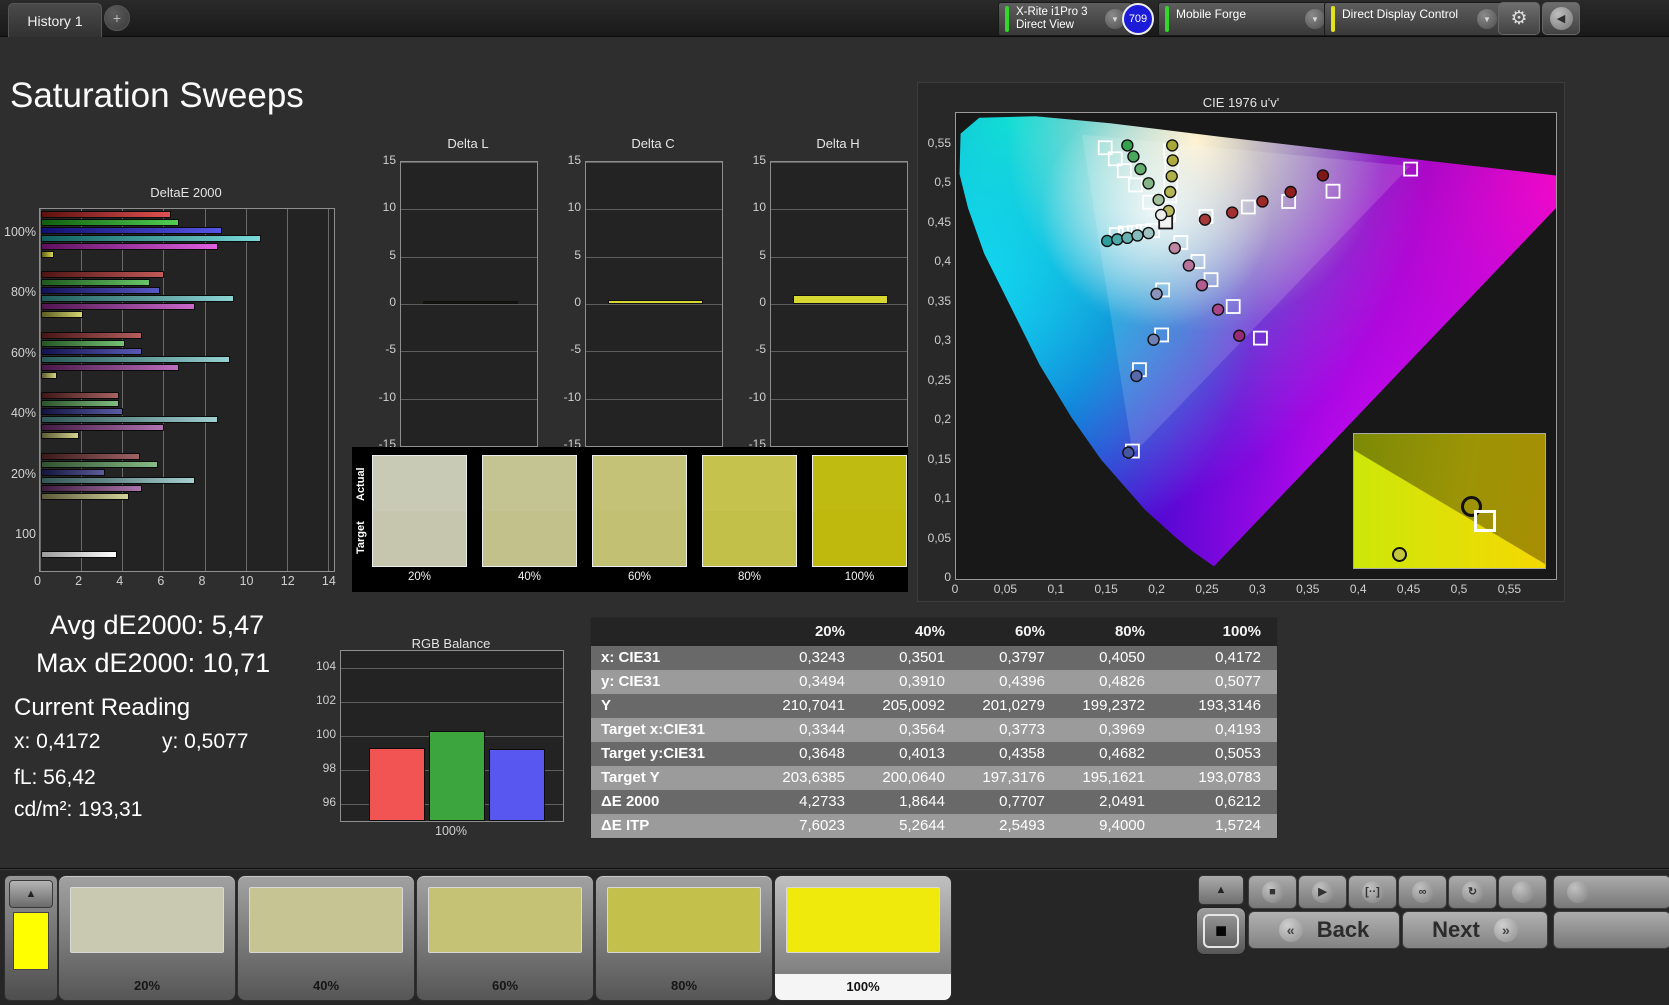  What do you see at coordinates (529, 577) in the screenshot?
I see `swatch-label: 40%` at bounding box center [529, 577].